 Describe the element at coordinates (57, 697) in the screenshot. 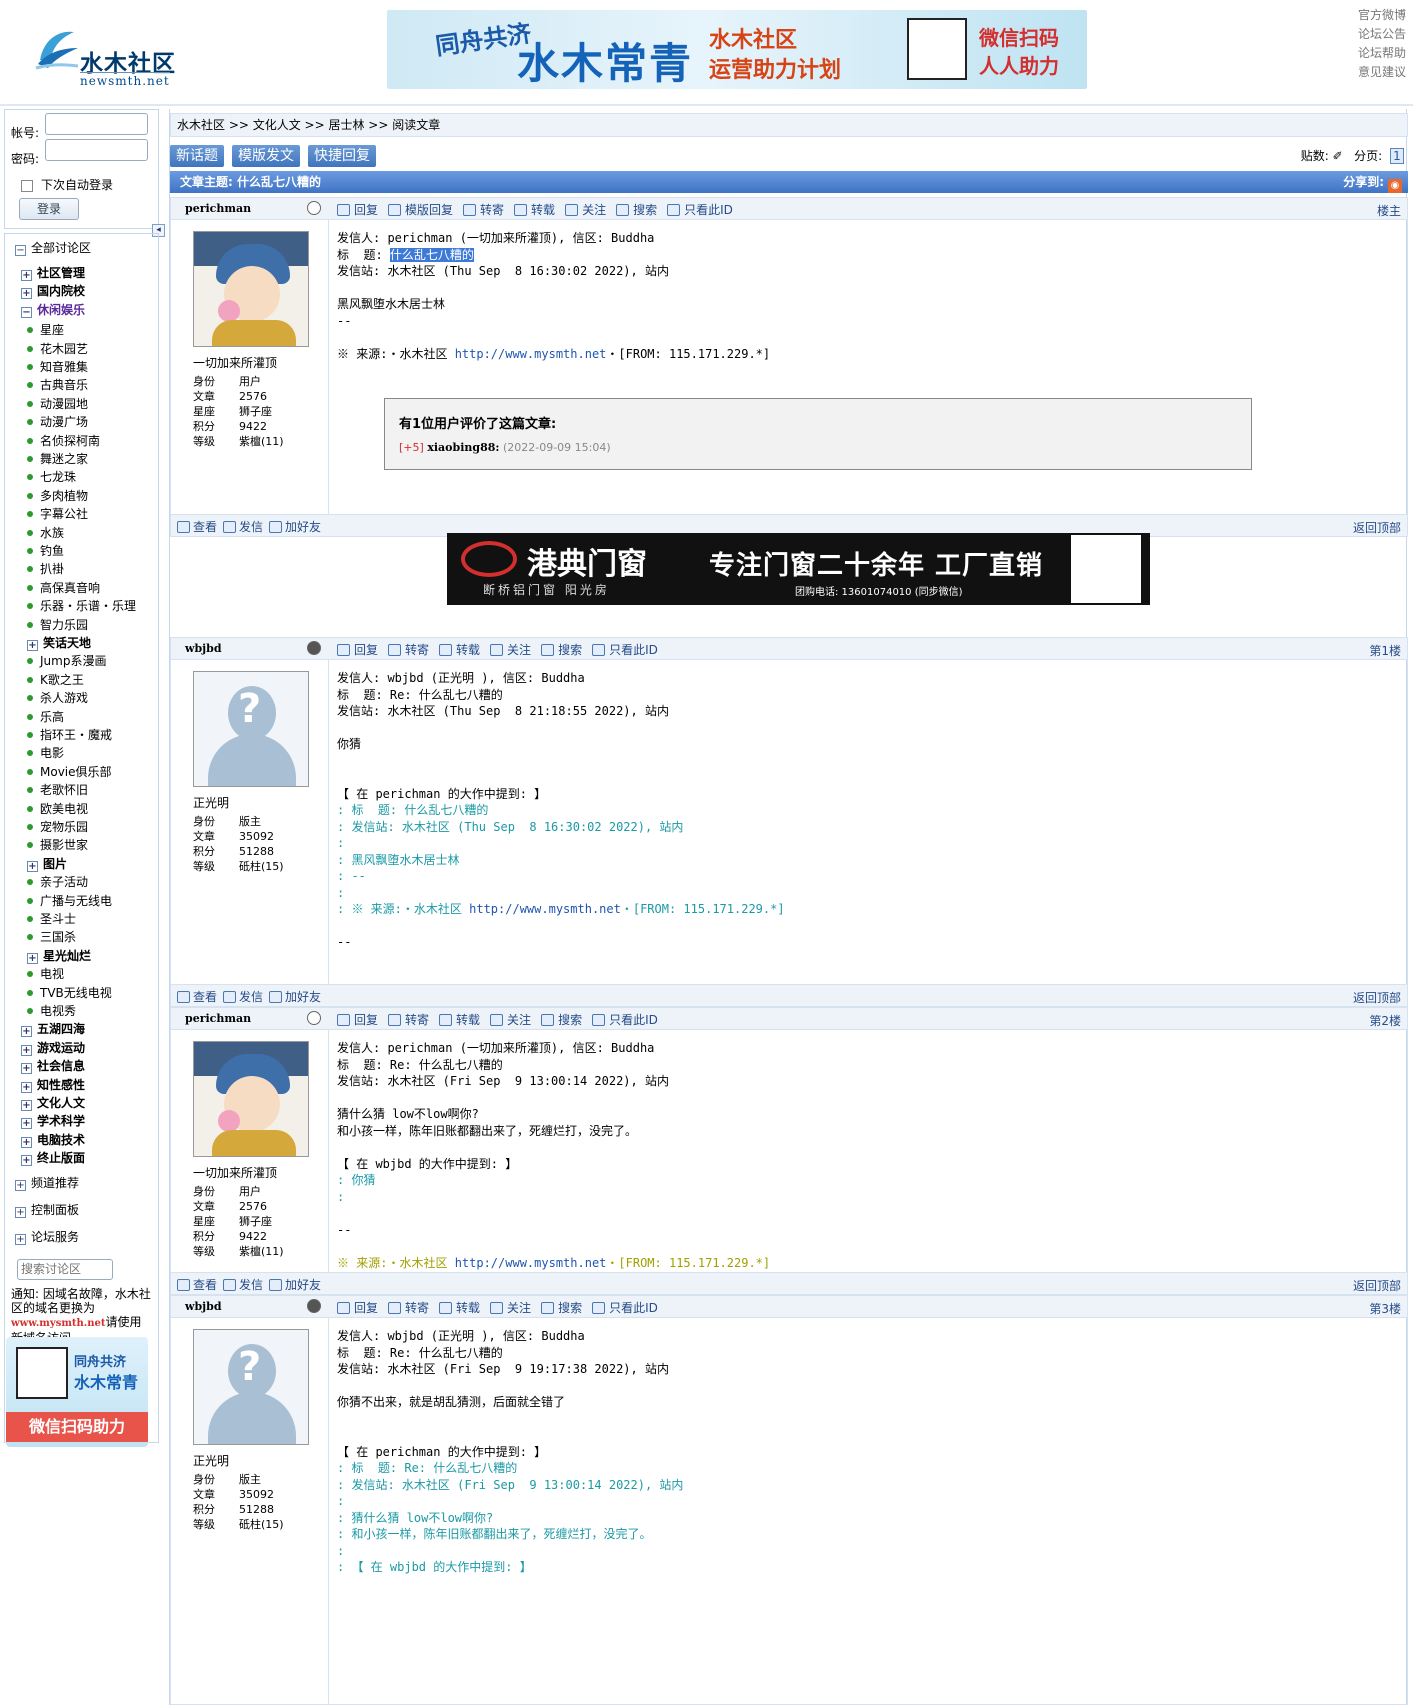

I see `nav-board-link: 杀人游戏` at that location.